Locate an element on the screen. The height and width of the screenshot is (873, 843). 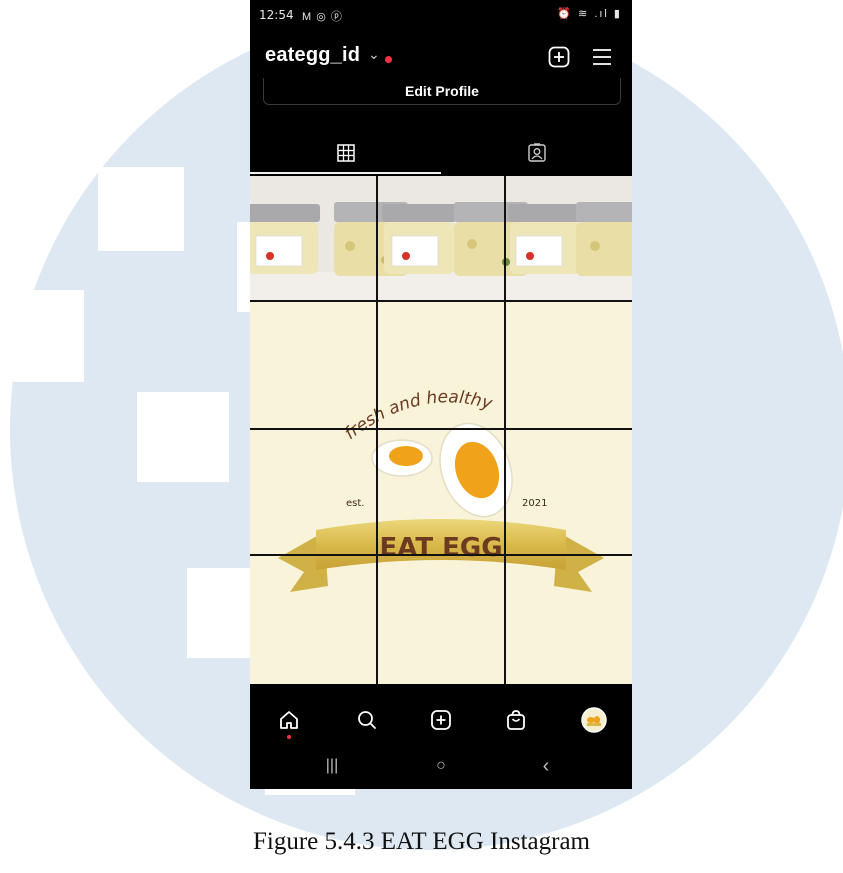
tab-posts is located at coordinates (345, 153).